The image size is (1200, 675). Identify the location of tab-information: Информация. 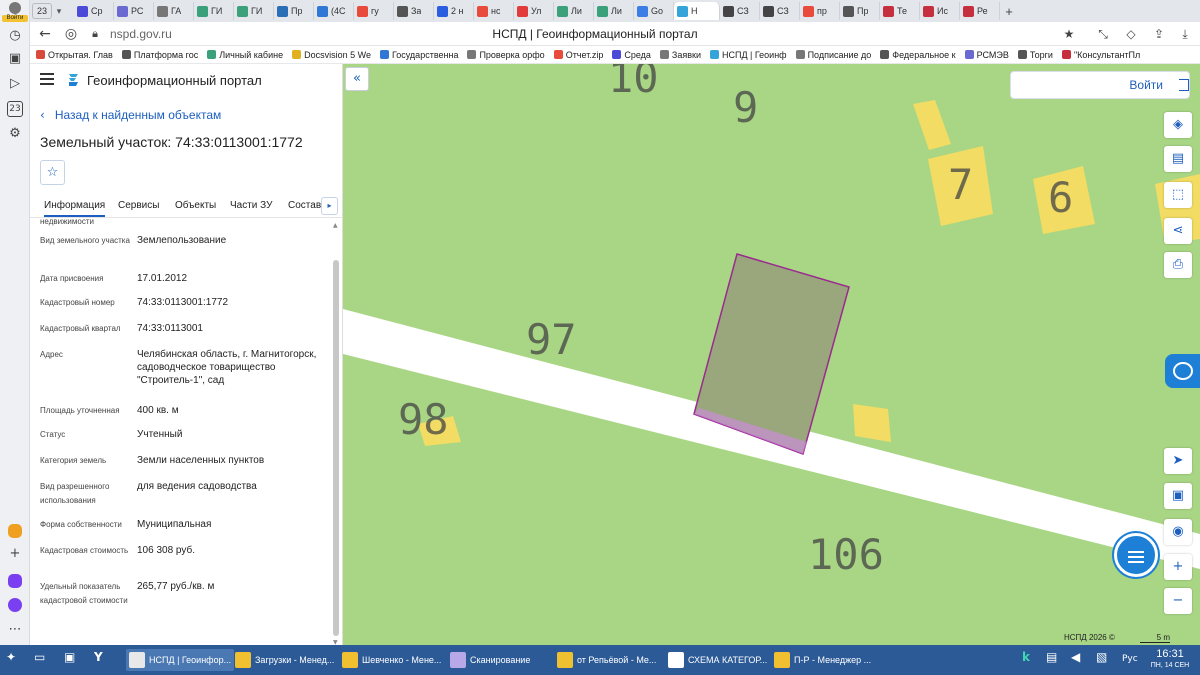
(75, 208).